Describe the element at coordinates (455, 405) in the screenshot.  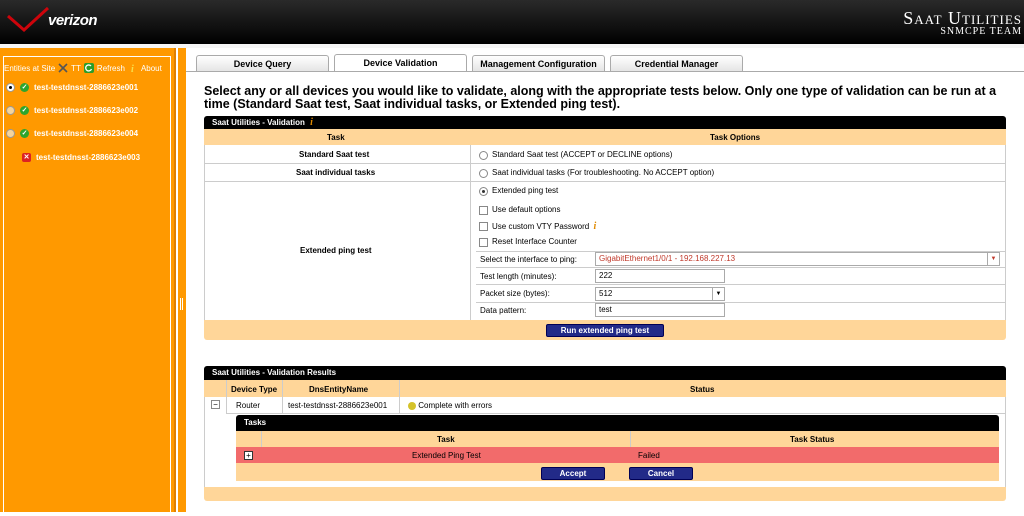
I see `result-status-text: Complete with errors` at that location.